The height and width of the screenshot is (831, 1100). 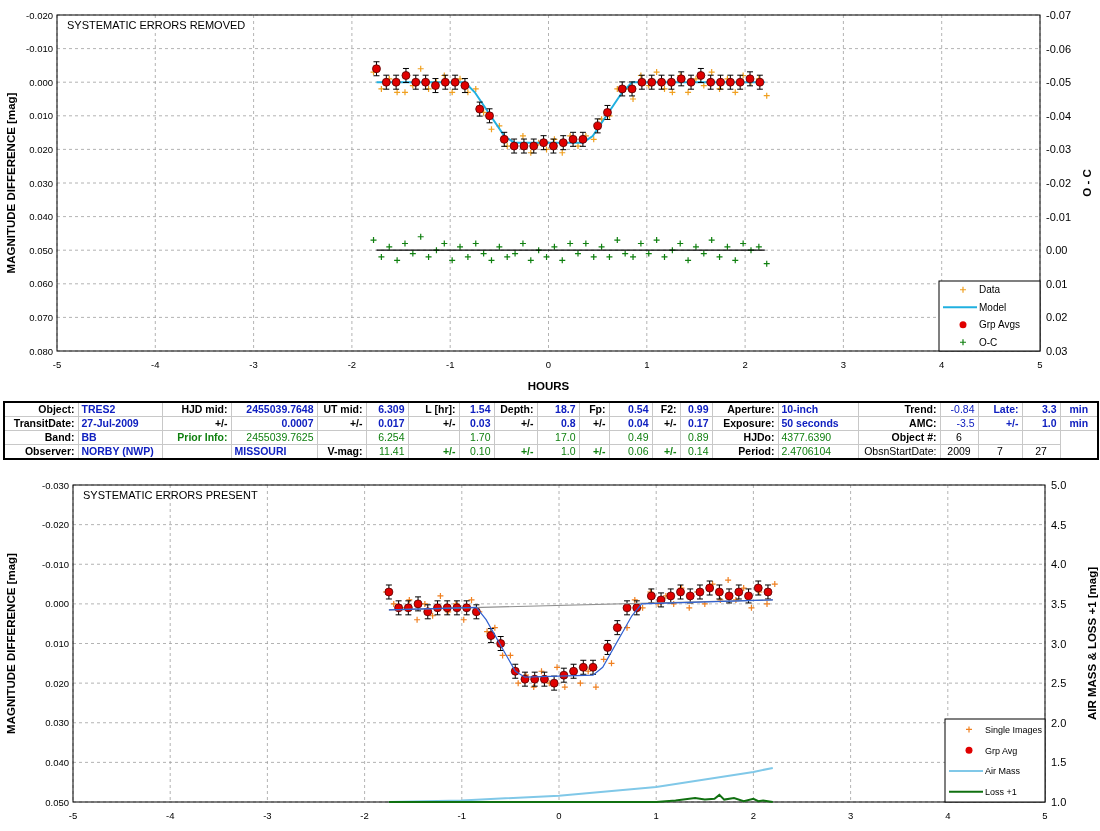 I want to click on tick-label: 3.5, so click(x=1059, y=603).